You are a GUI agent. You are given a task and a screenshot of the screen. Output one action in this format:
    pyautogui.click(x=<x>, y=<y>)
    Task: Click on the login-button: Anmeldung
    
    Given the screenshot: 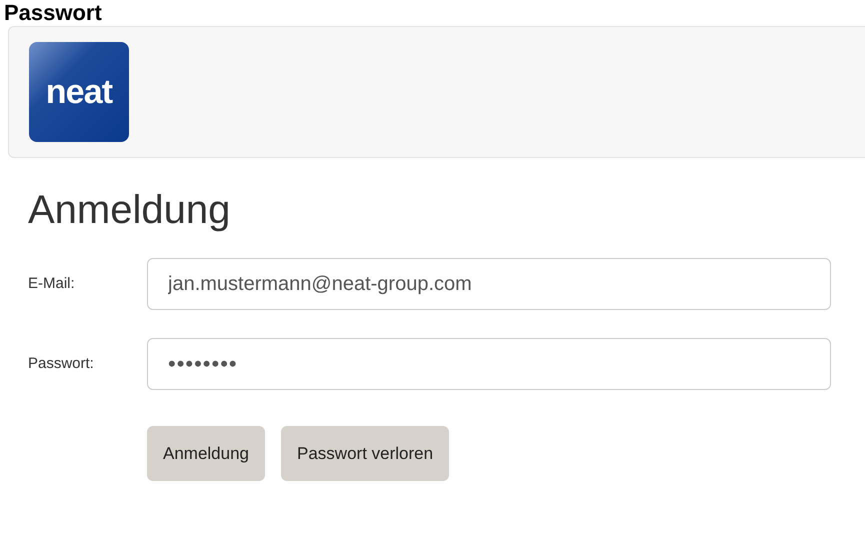 What is the action you would take?
    pyautogui.click(x=206, y=453)
    